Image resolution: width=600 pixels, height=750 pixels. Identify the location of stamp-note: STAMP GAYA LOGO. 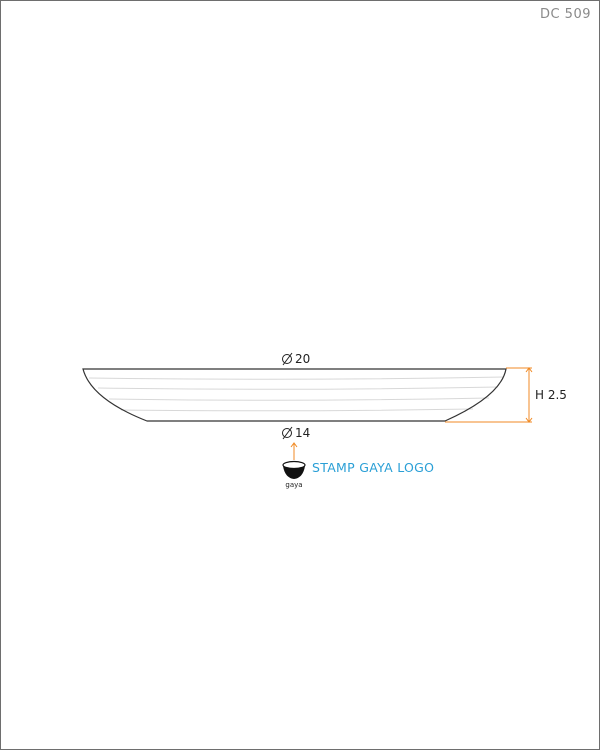
(373, 467).